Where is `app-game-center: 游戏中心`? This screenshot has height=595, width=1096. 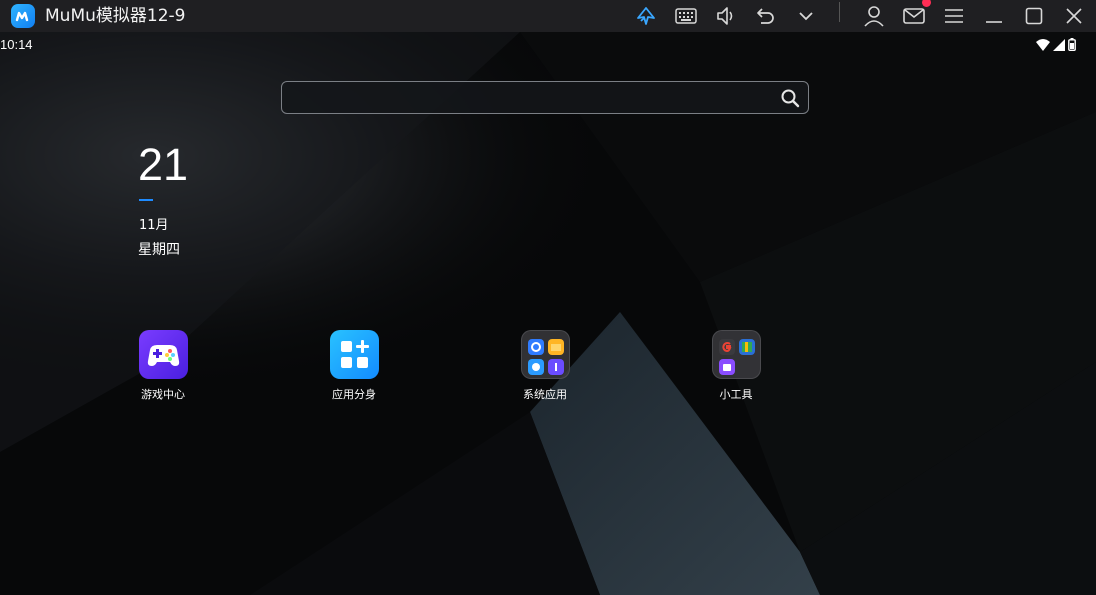 app-game-center: 游戏中心 is located at coordinates (163, 366).